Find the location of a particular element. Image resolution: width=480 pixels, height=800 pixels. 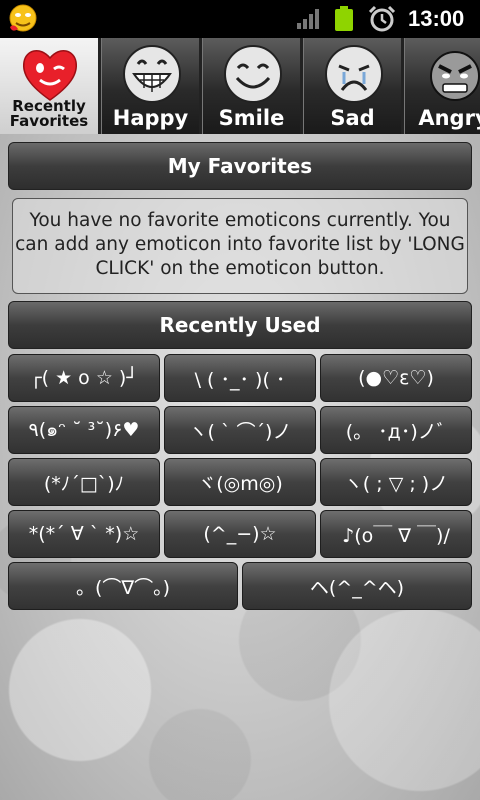

signal-icon is located at coordinates (308, 19).